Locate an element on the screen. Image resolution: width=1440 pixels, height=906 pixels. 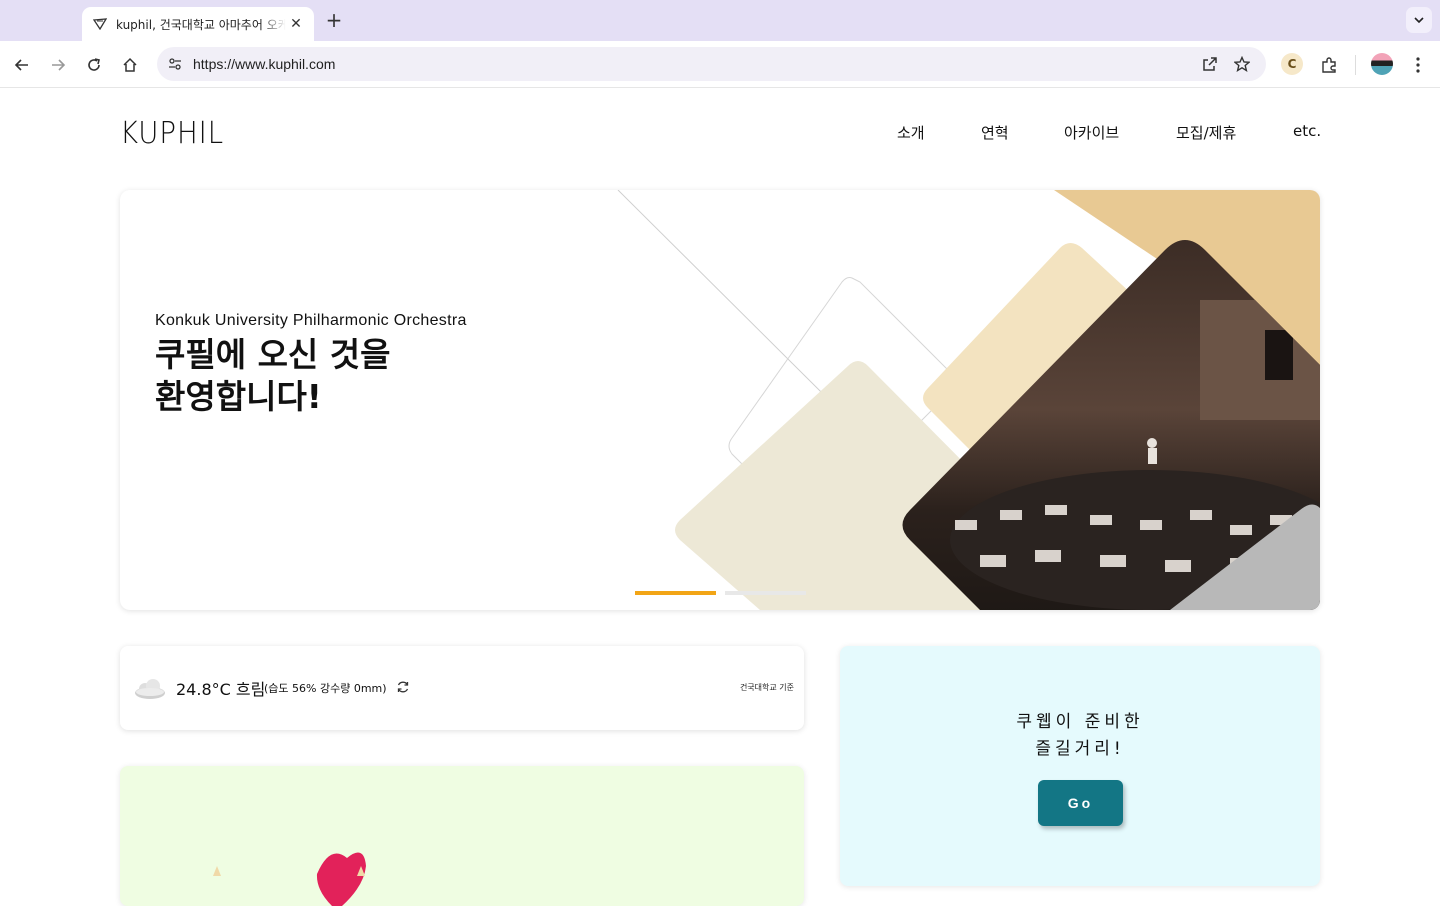
tab-search-button is located at coordinates (1419, 20).